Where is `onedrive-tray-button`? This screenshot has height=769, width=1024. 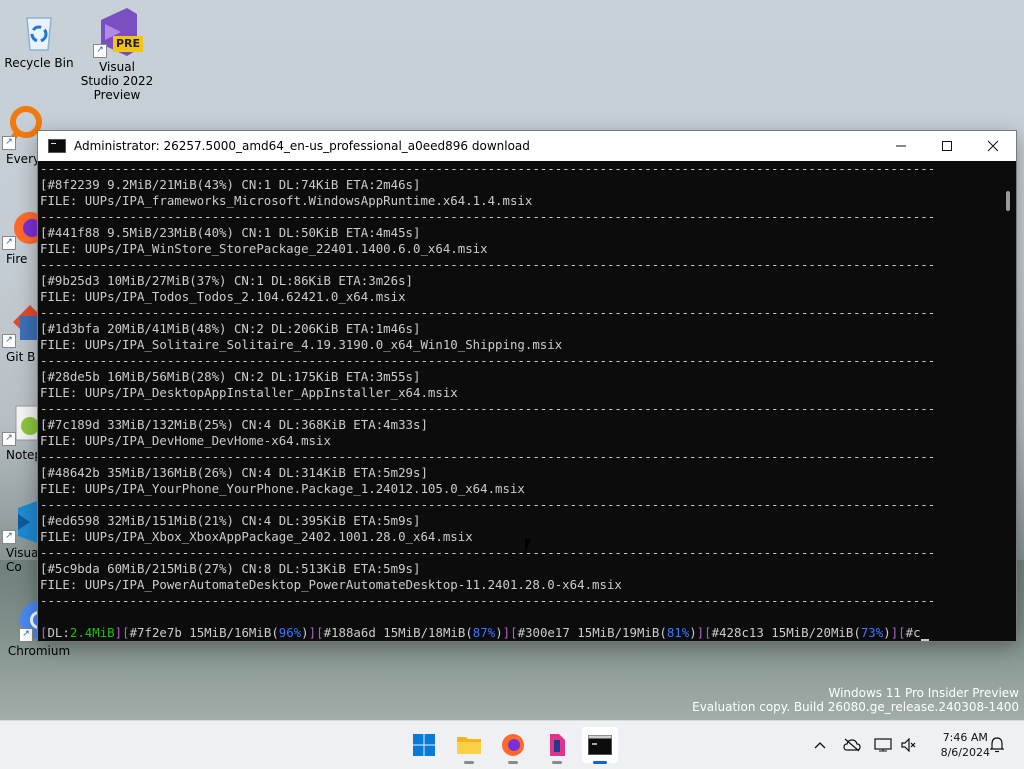
onedrive-tray-button is located at coordinates (852, 745).